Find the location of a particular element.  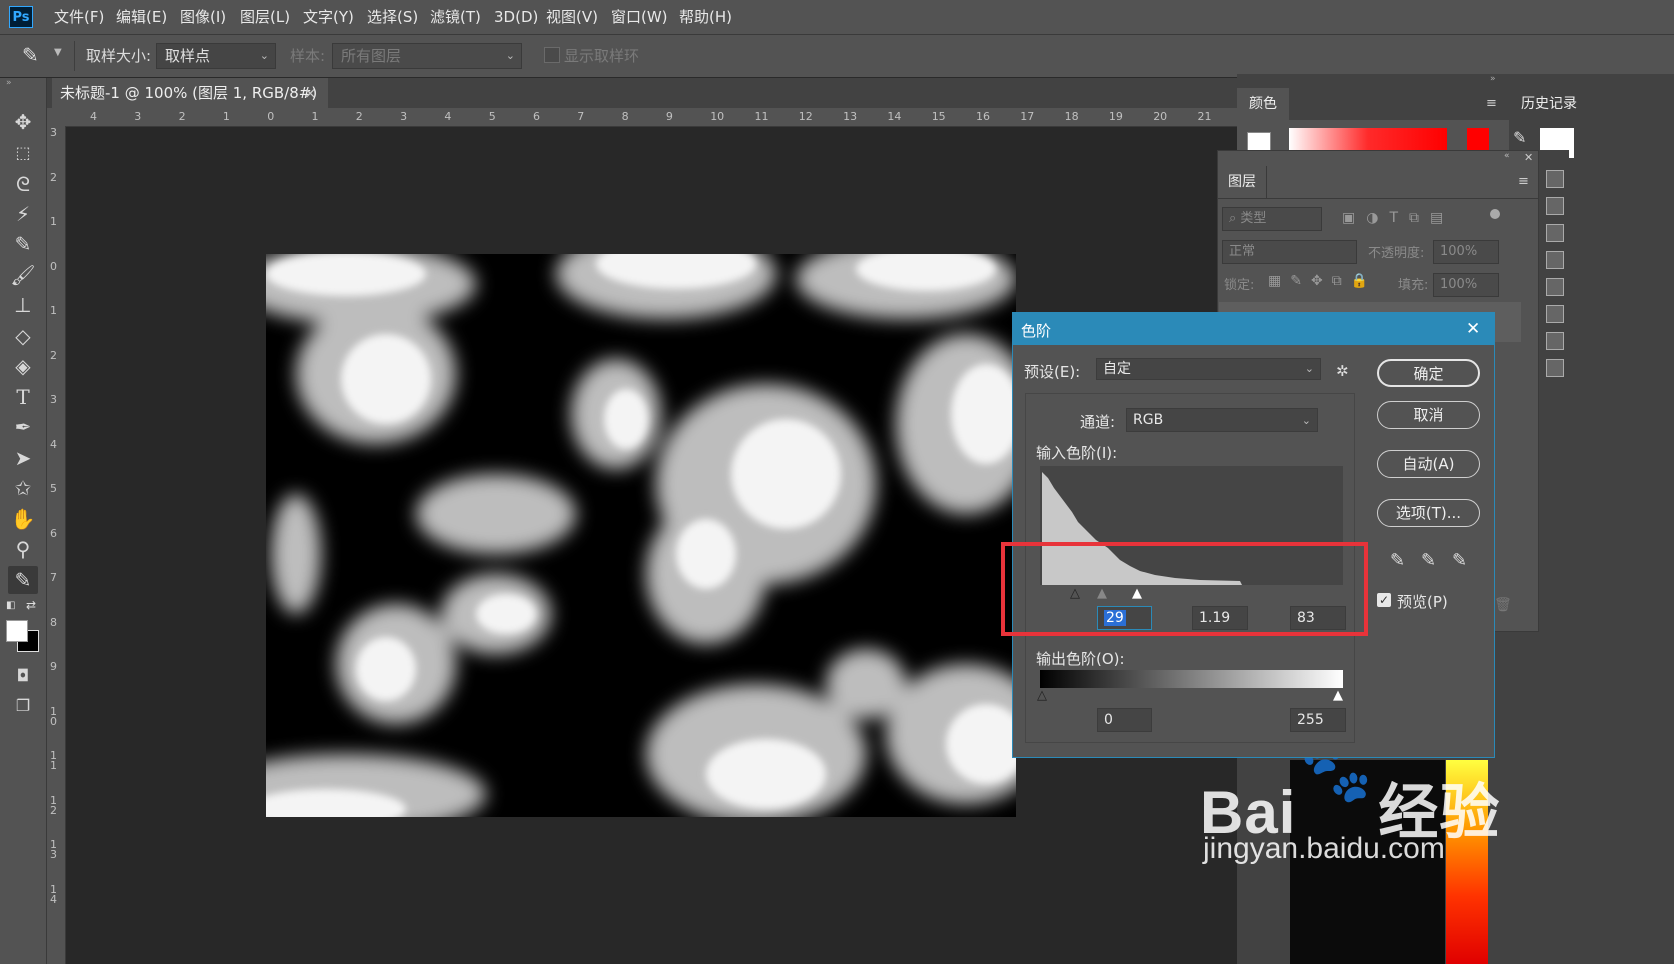

close-dialog-icon: ✕ is located at coordinates (1473, 329).